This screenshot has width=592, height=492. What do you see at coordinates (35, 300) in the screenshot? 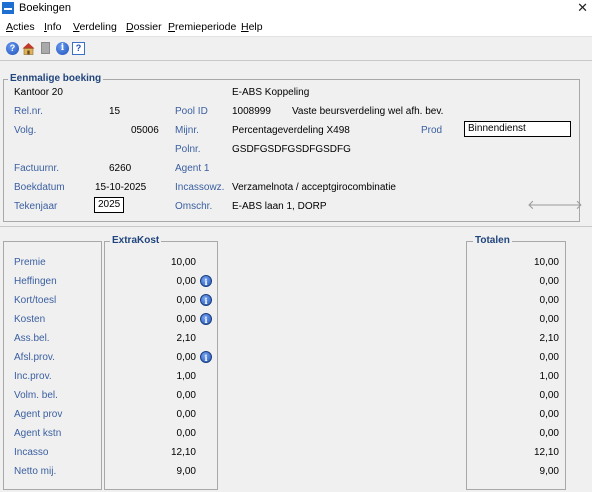
I see `amount-label: Kort/toesl` at bounding box center [35, 300].